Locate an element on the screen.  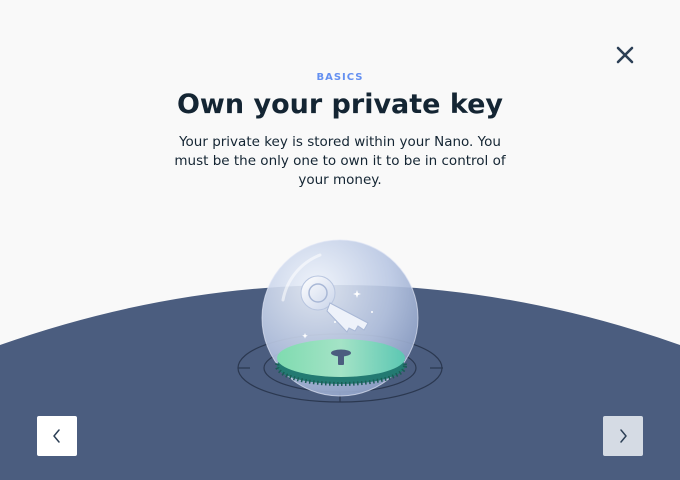
previous-button is located at coordinates (57, 436).